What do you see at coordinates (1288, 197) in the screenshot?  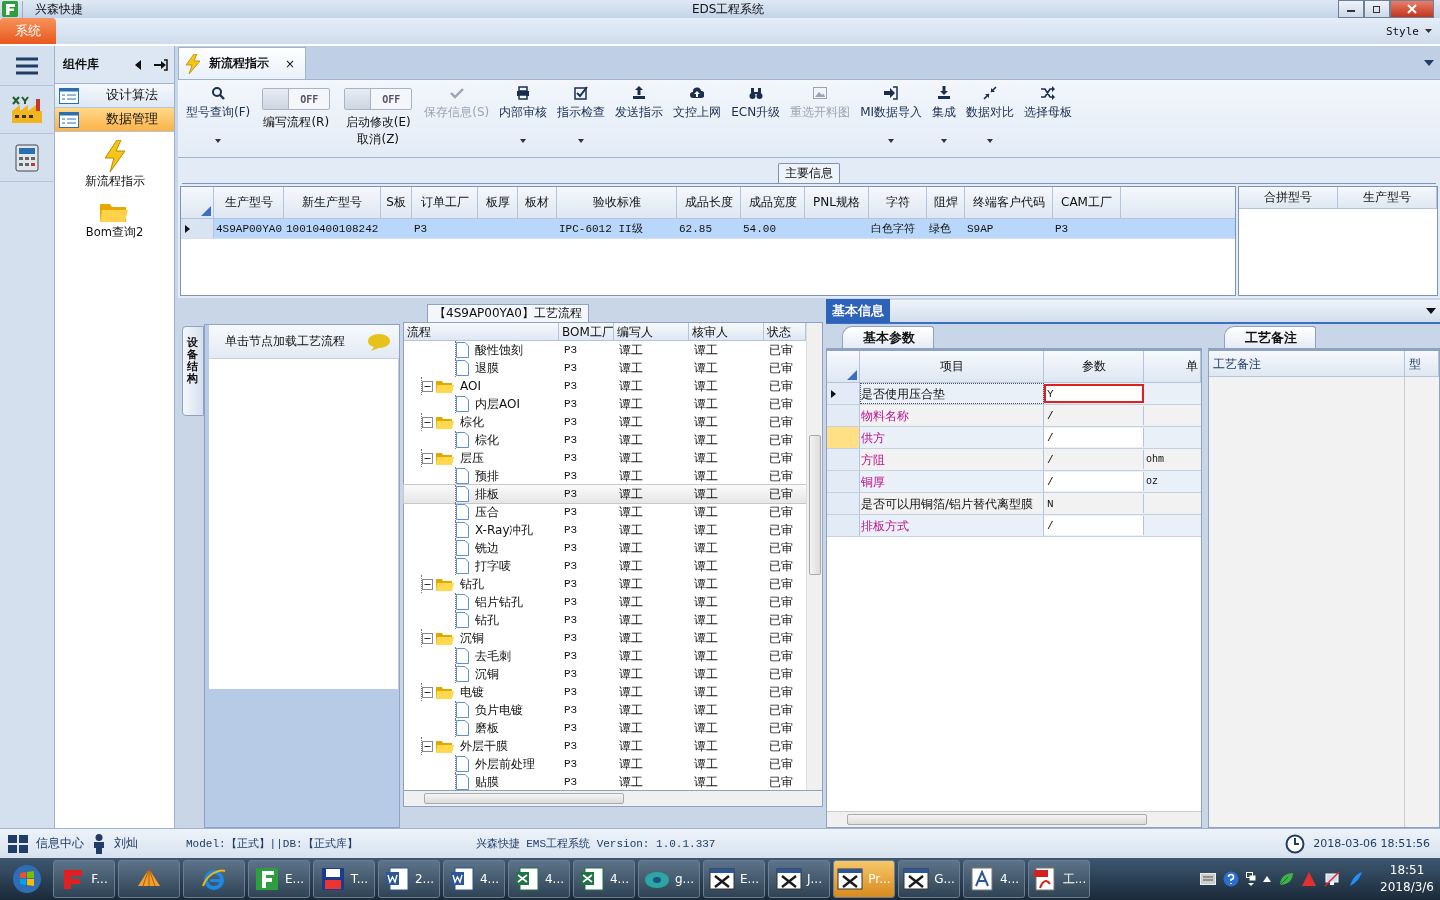 I see `column-header: 合拼型号` at bounding box center [1288, 197].